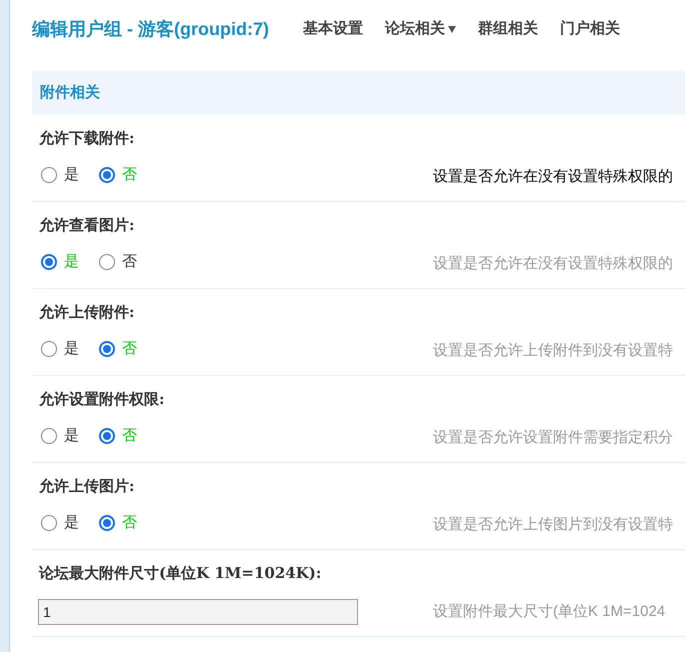 This screenshot has width=685, height=652. What do you see at coordinates (590, 29) in the screenshot?
I see `nav-tab: 门户相关` at bounding box center [590, 29].